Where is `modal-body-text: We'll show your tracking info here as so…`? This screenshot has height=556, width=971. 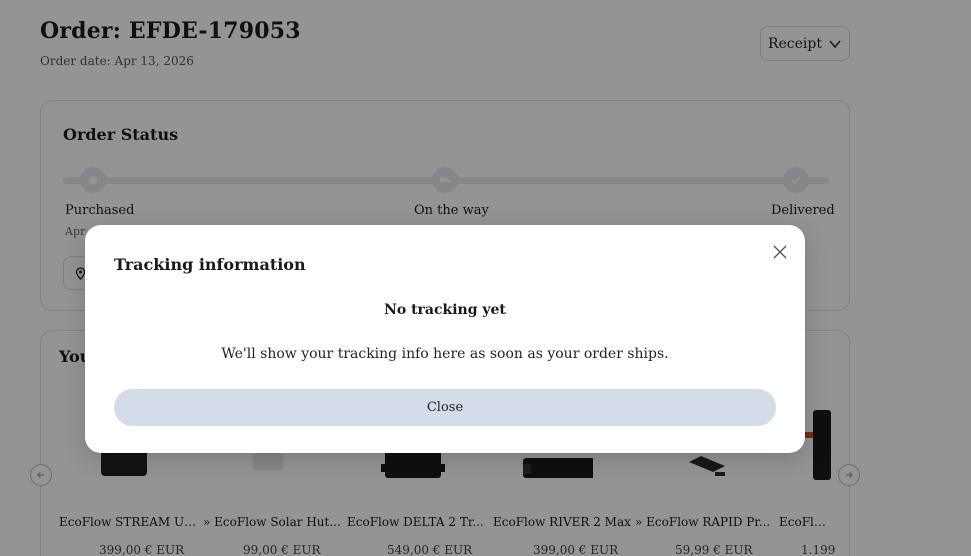 modal-body-text: We'll show your tracking info here as so… is located at coordinates (445, 354).